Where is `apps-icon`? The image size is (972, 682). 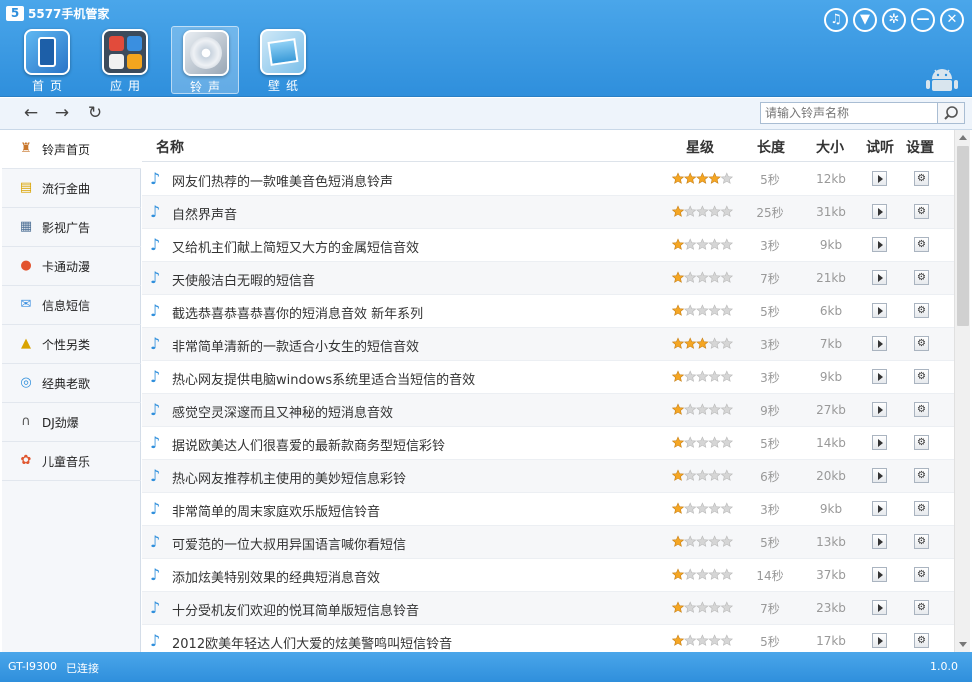
apps-icon is located at coordinates (125, 52).